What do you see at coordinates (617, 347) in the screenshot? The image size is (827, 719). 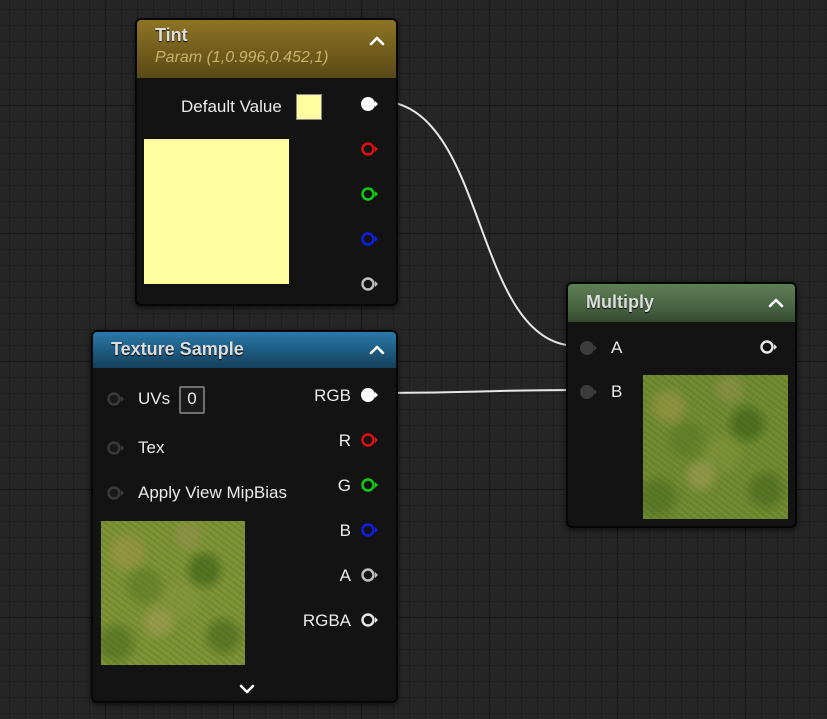 I see `multiply-a-input-label: A` at bounding box center [617, 347].